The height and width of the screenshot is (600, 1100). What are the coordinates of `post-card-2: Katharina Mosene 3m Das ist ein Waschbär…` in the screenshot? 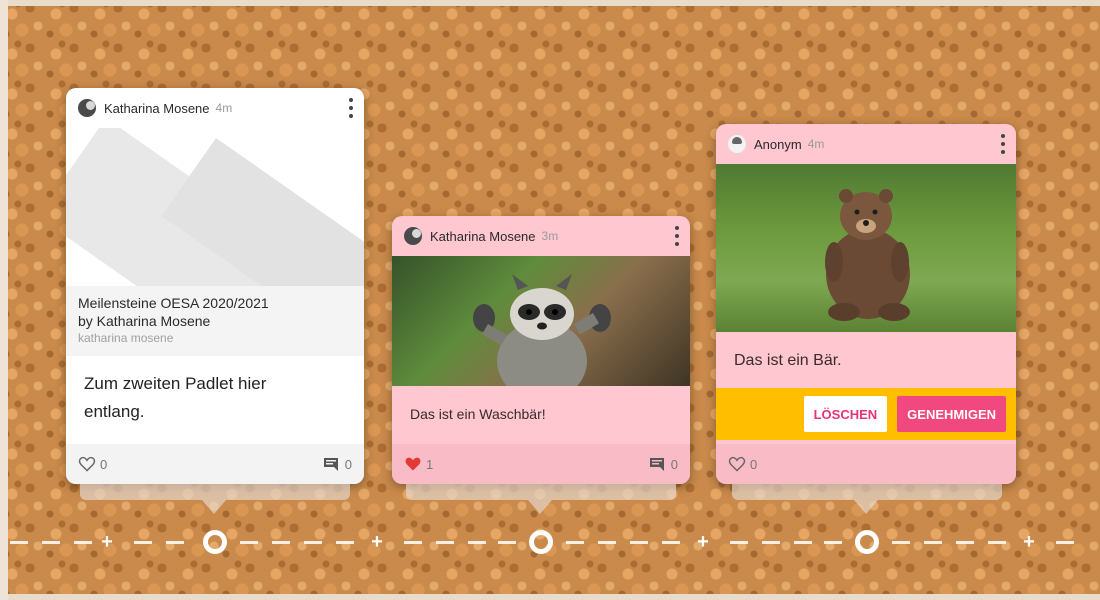 It's located at (541, 350).